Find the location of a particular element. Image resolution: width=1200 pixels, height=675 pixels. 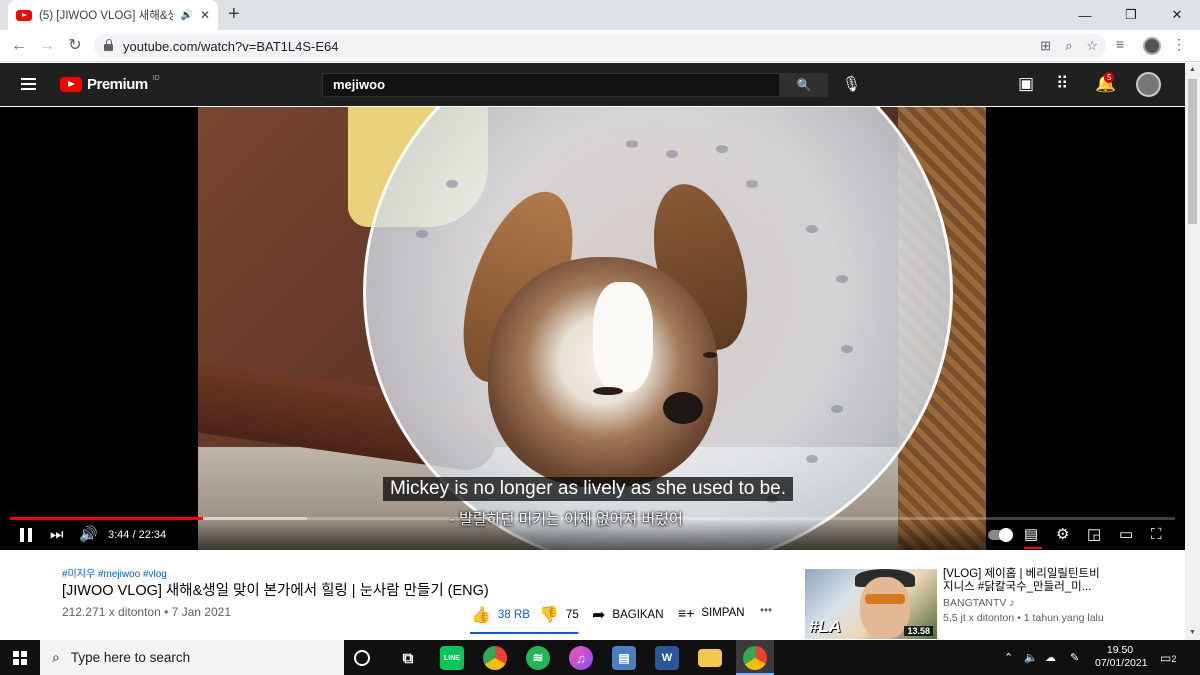

fullscreen-icon: ⛶ is located at coordinates (1156, 535).